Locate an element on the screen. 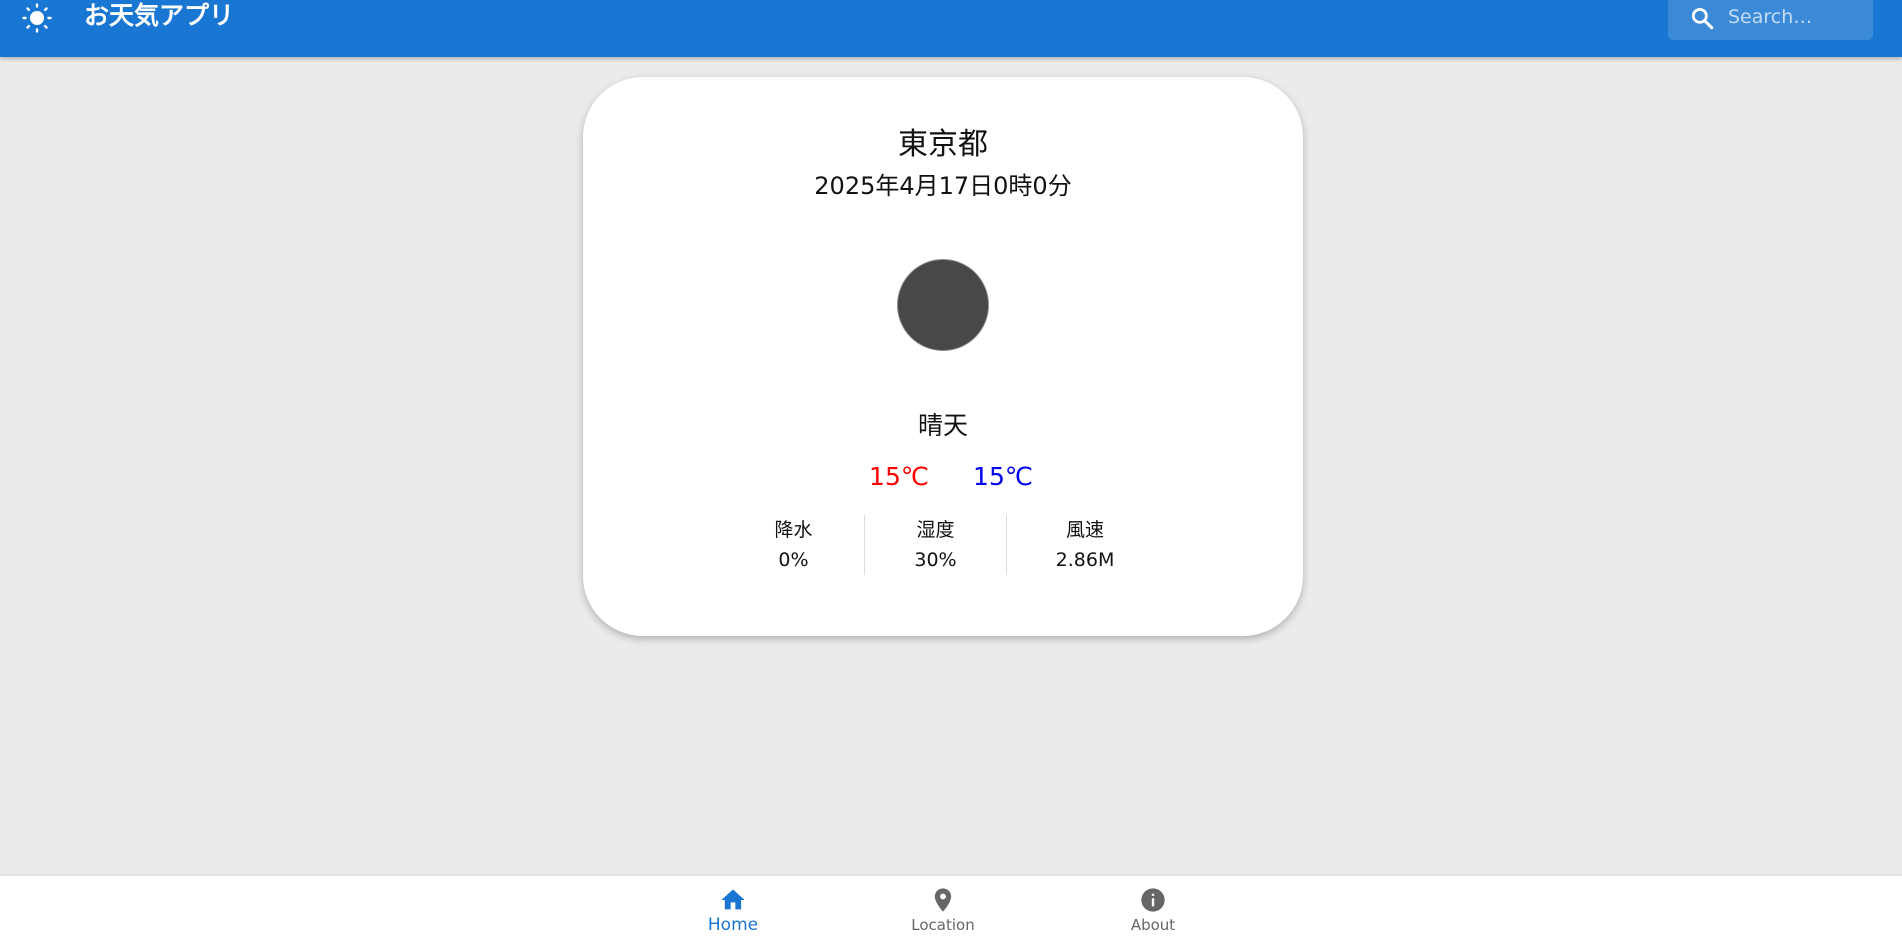  nav-item-about: About is located at coordinates (1153, 911).